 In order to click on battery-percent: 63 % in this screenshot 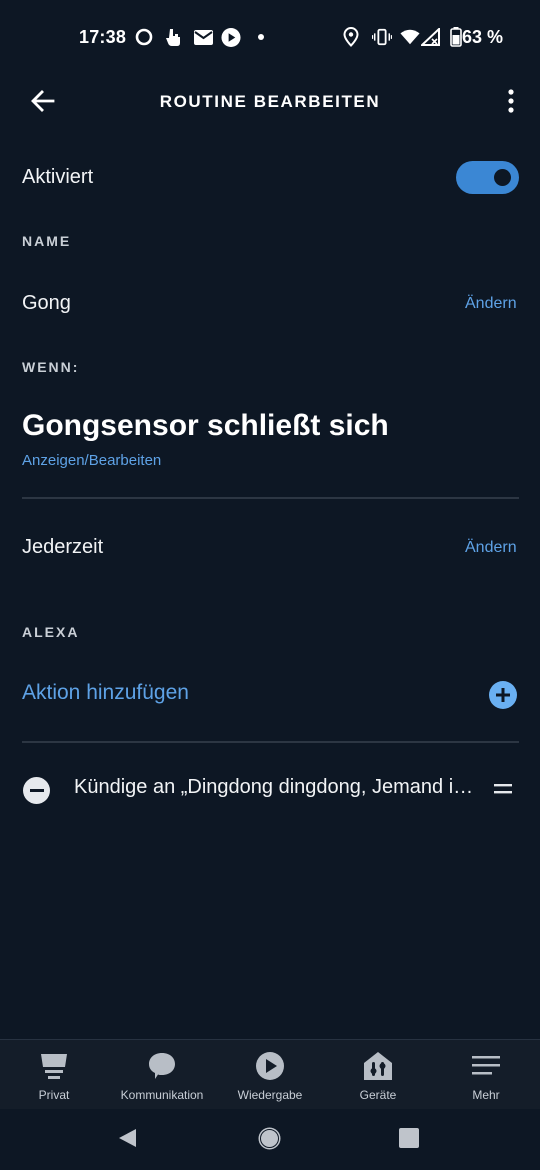, I will do `click(483, 37)`.